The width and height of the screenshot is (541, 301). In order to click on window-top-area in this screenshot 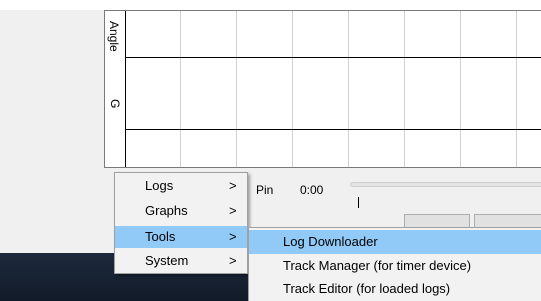, I will do `click(270, 5)`.